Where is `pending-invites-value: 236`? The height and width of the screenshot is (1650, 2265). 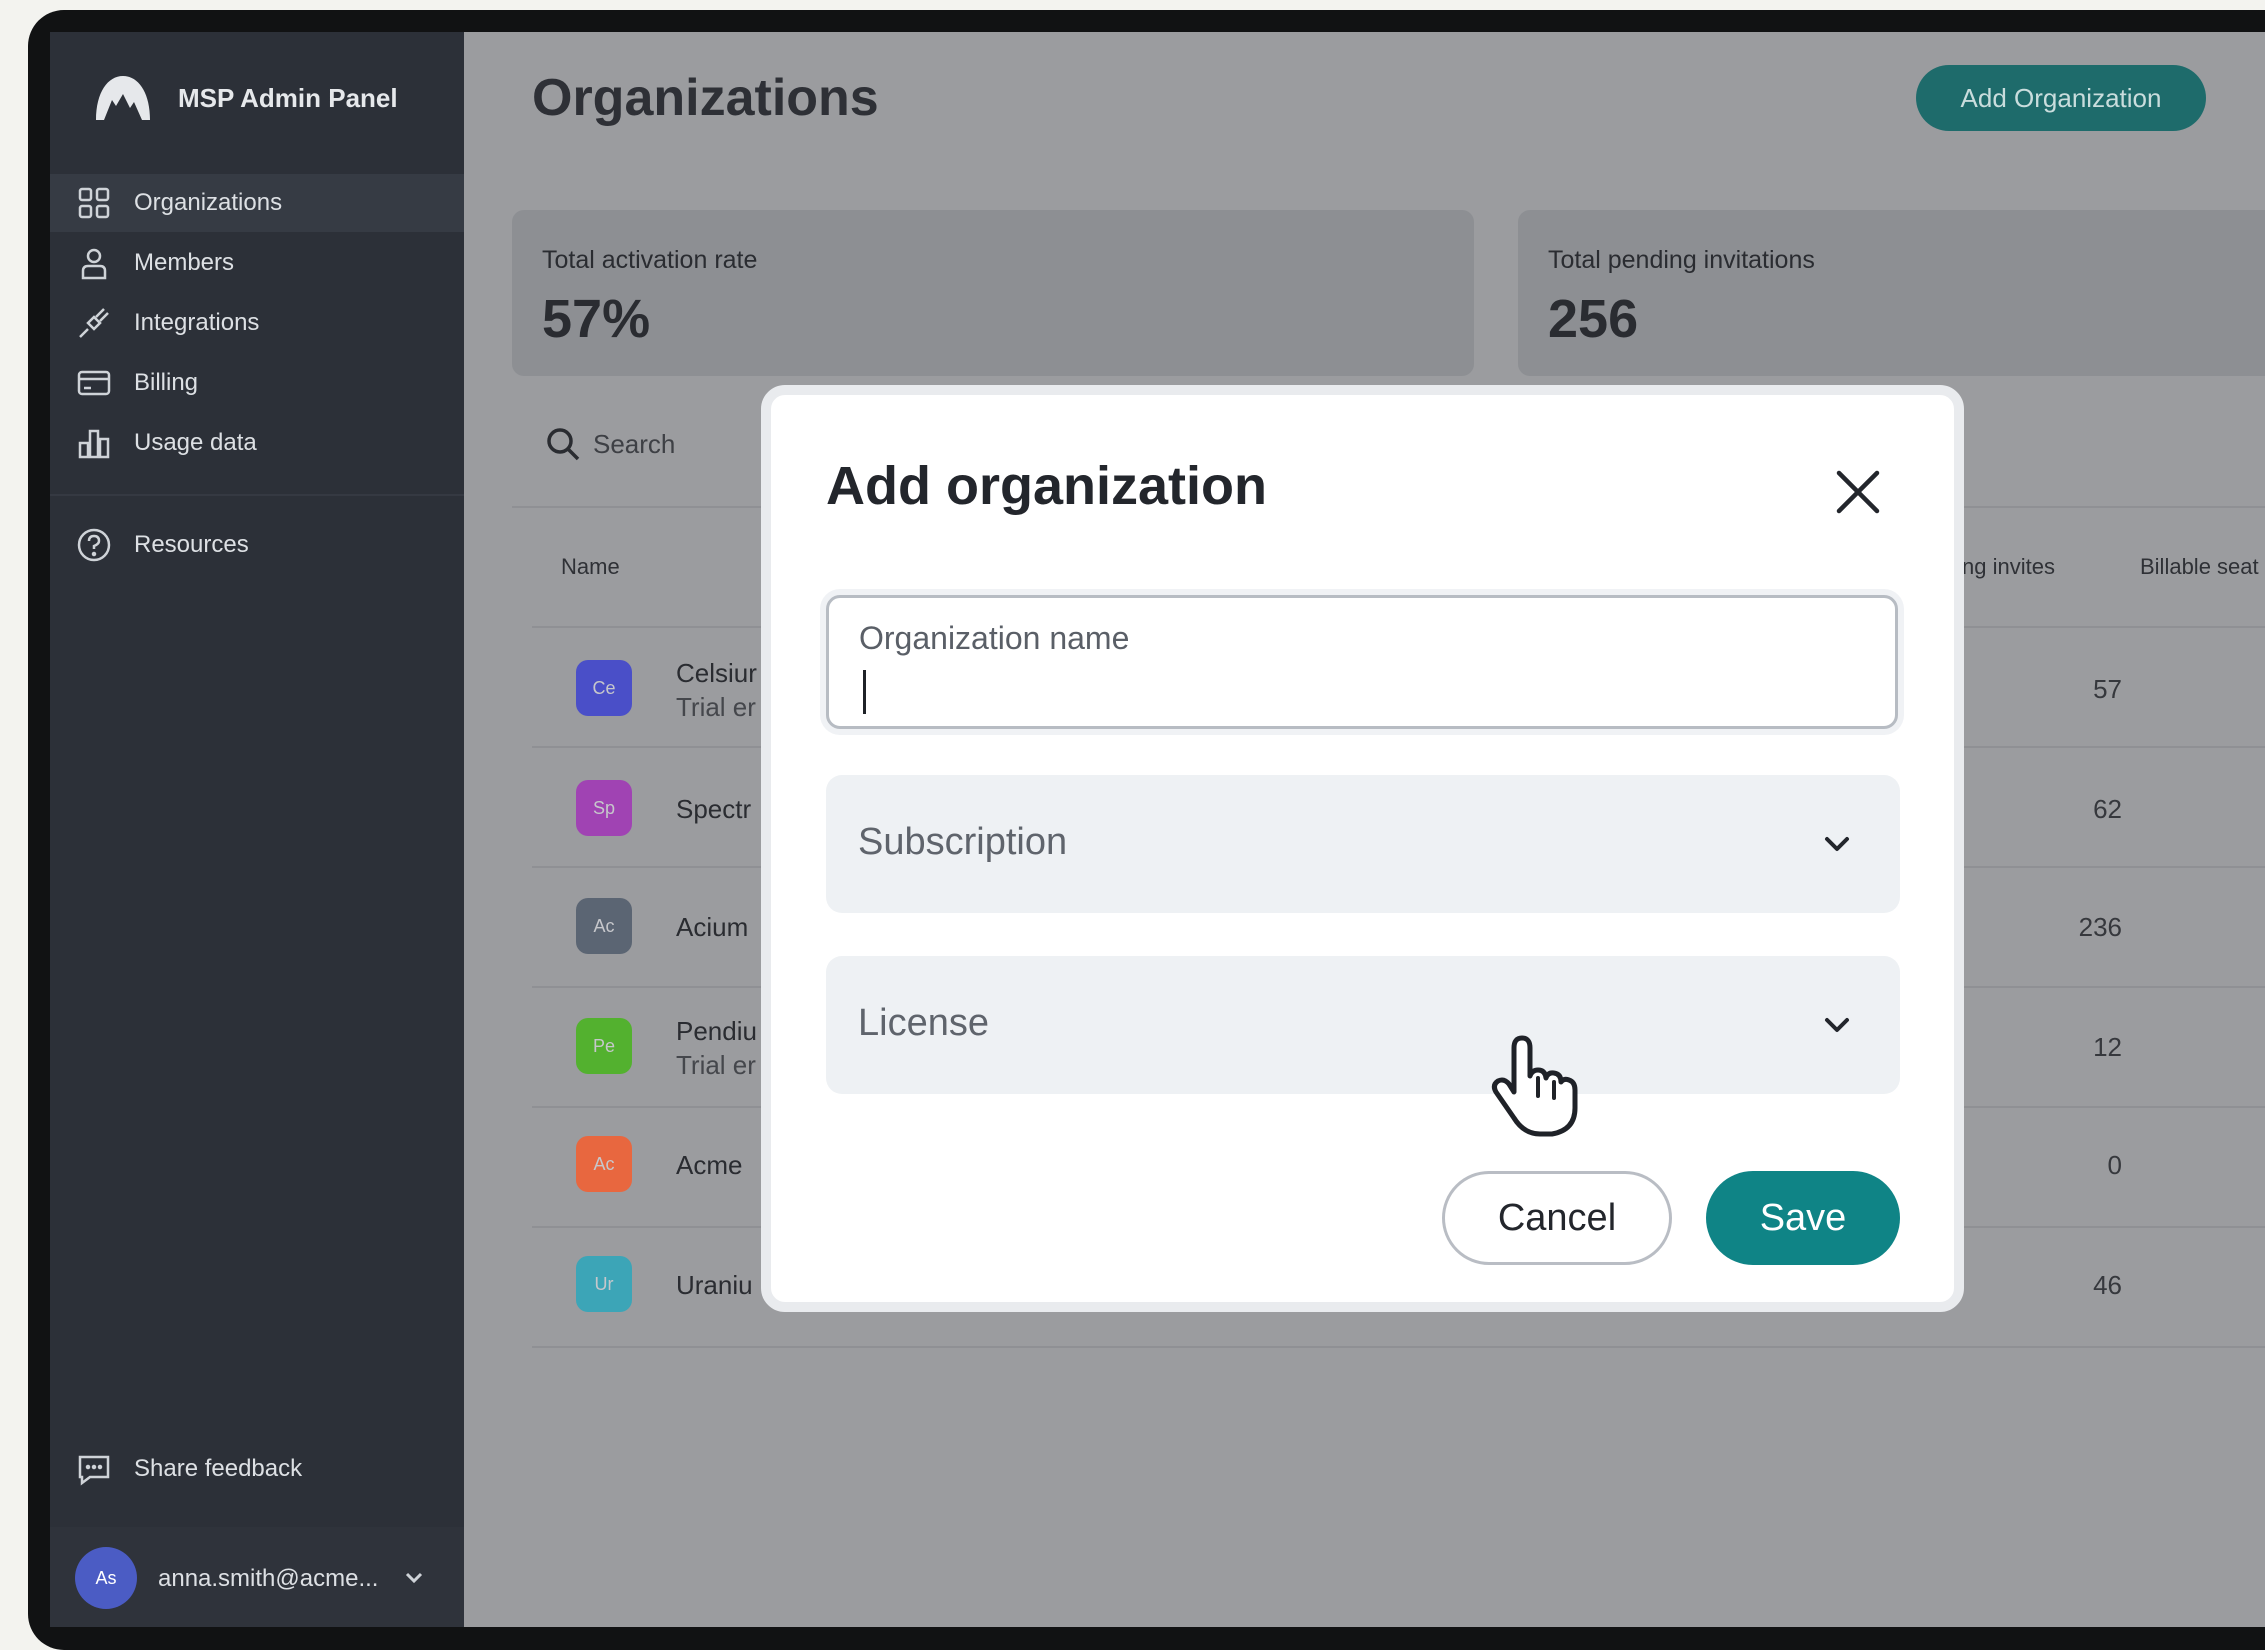 pending-invites-value: 236 is located at coordinates (2100, 927).